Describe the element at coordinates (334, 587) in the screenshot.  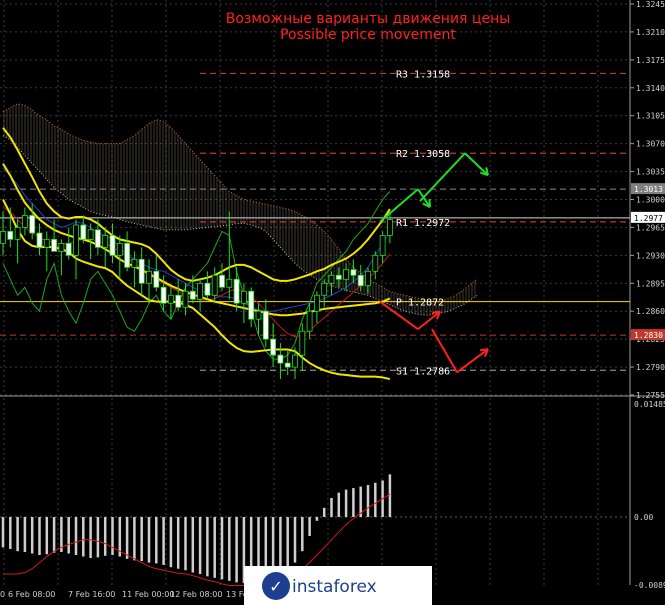
I see `brand-name: instaforex` at that location.